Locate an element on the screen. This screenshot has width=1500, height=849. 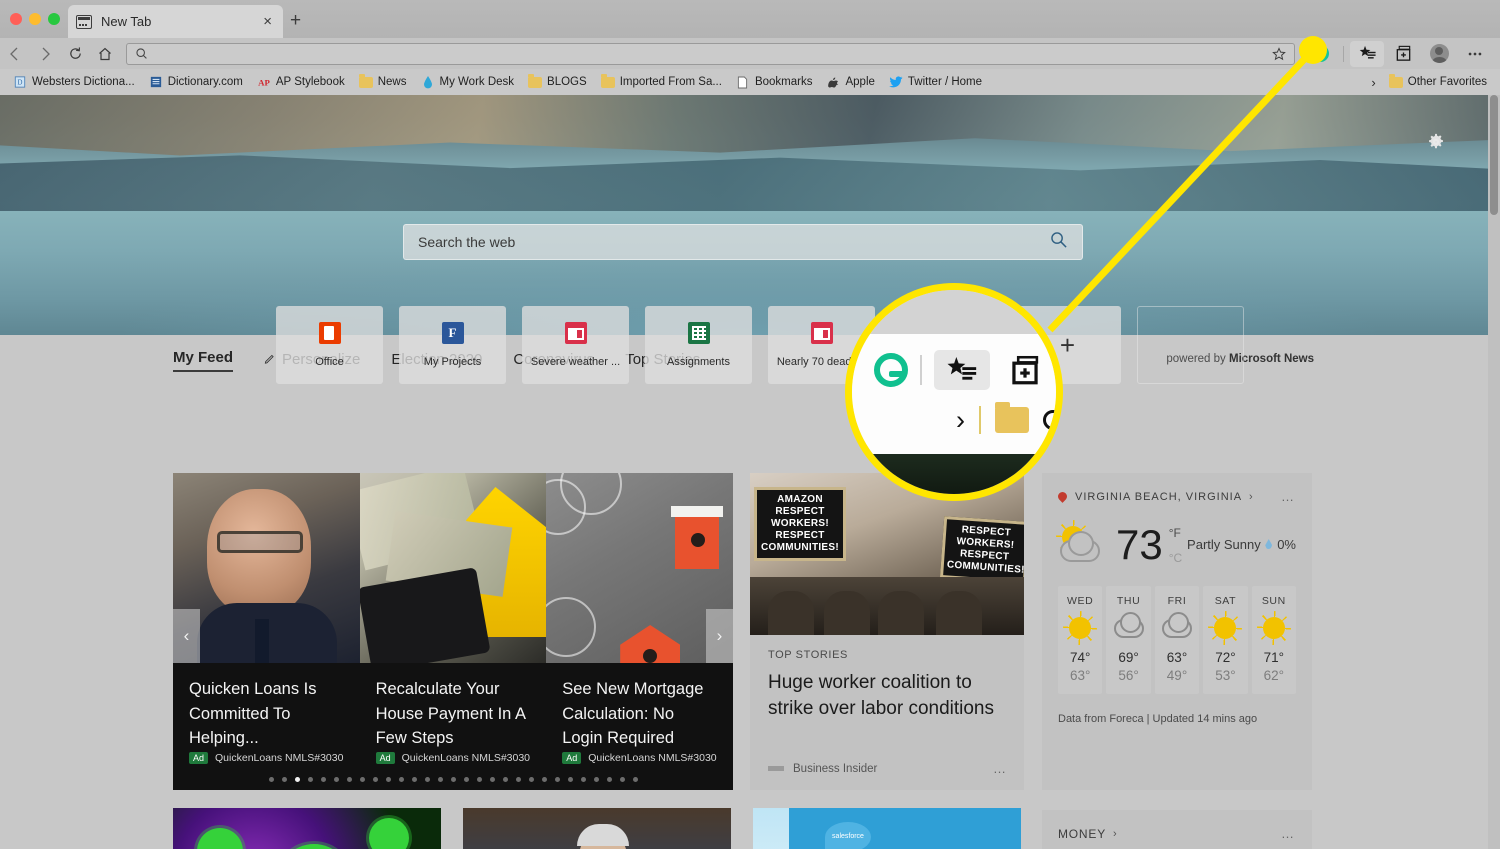
grammarly-extension-button is located at coordinates (1320, 54).